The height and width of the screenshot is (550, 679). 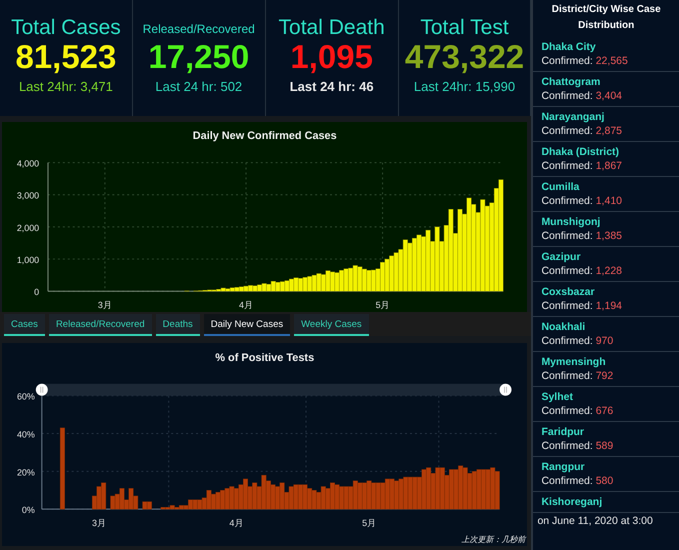 What do you see at coordinates (571, 82) in the screenshot?
I see `district-name: Chattogram` at bounding box center [571, 82].